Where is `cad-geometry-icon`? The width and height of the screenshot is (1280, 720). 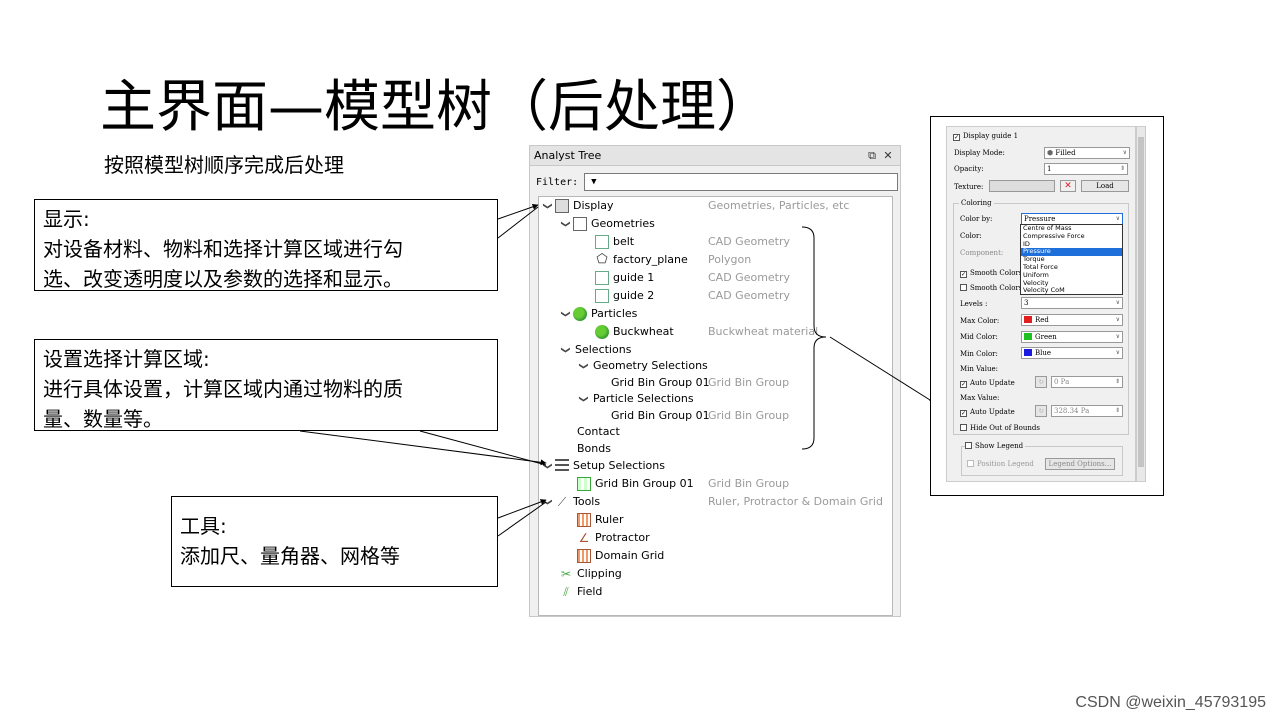
cad-geometry-icon is located at coordinates (602, 296).